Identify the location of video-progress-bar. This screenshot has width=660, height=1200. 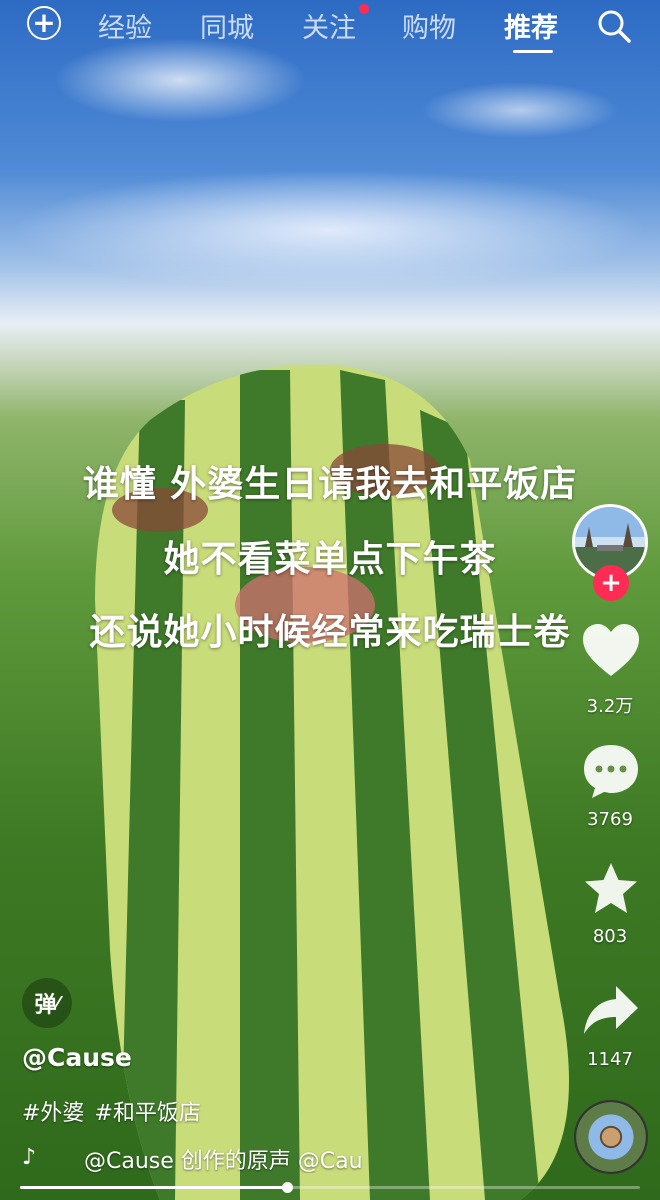
(330, 1187).